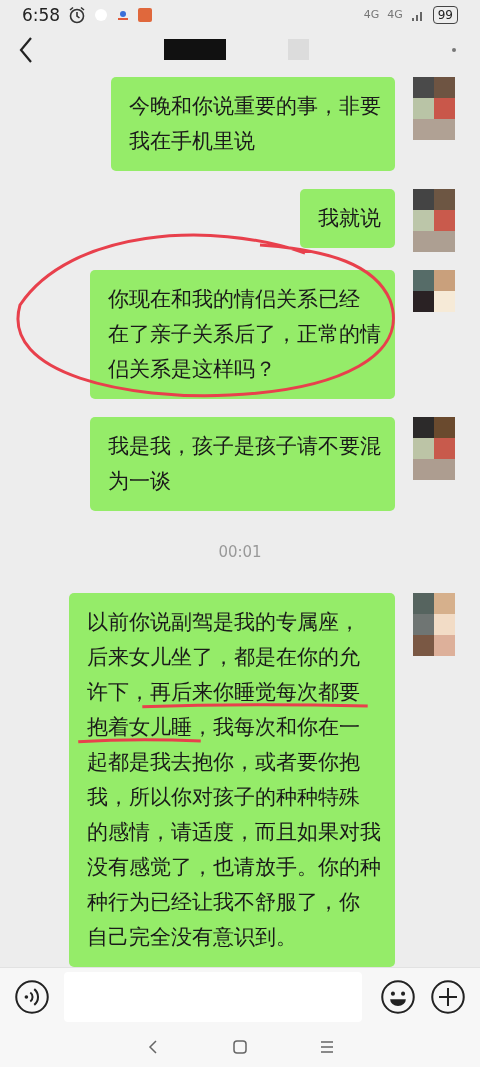 This screenshot has height=1067, width=480. What do you see at coordinates (224, 797) in the screenshot?
I see `message-line: 我，所以你对孩子的种种特殊` at bounding box center [224, 797].